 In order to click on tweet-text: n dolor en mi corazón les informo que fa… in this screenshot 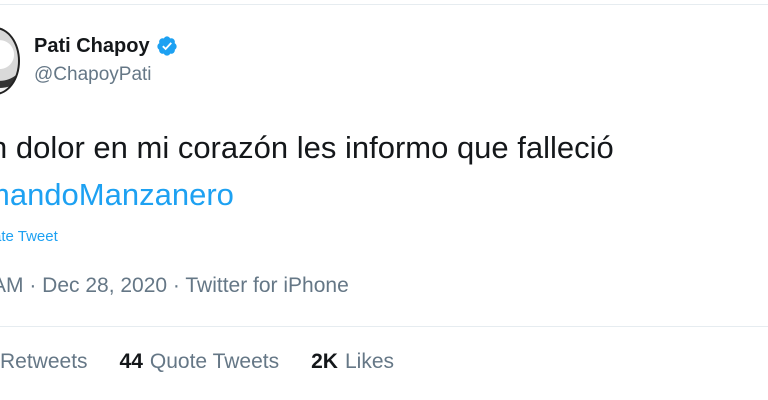, I will do `click(307, 147)`.